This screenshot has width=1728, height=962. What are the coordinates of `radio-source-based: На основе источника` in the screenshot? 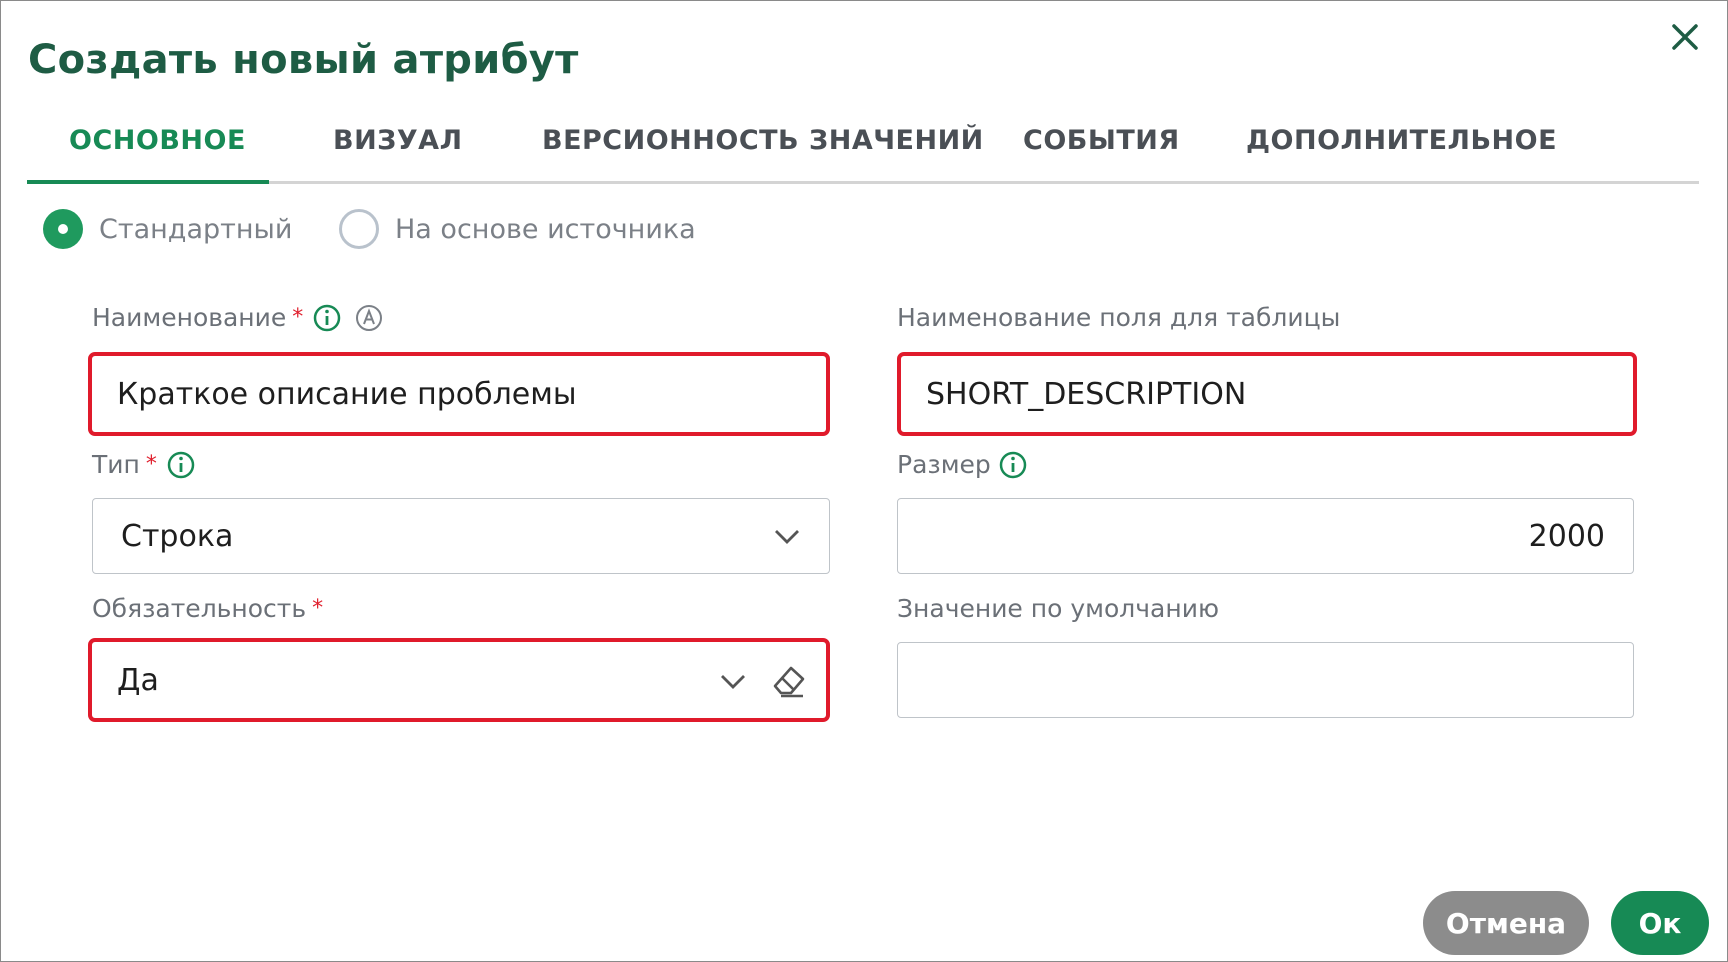 It's located at (517, 229).